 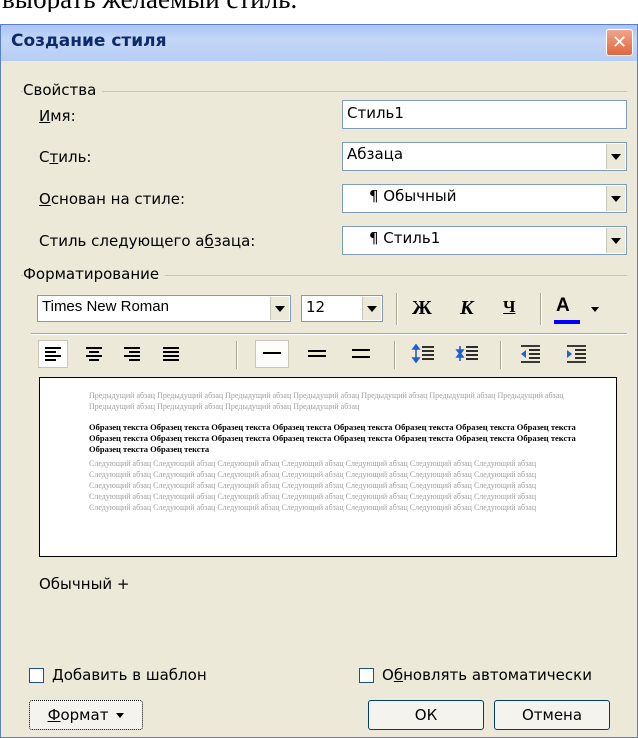 What do you see at coordinates (94, 274) in the screenshot?
I see `formatting-group-label: Форматирование` at bounding box center [94, 274].